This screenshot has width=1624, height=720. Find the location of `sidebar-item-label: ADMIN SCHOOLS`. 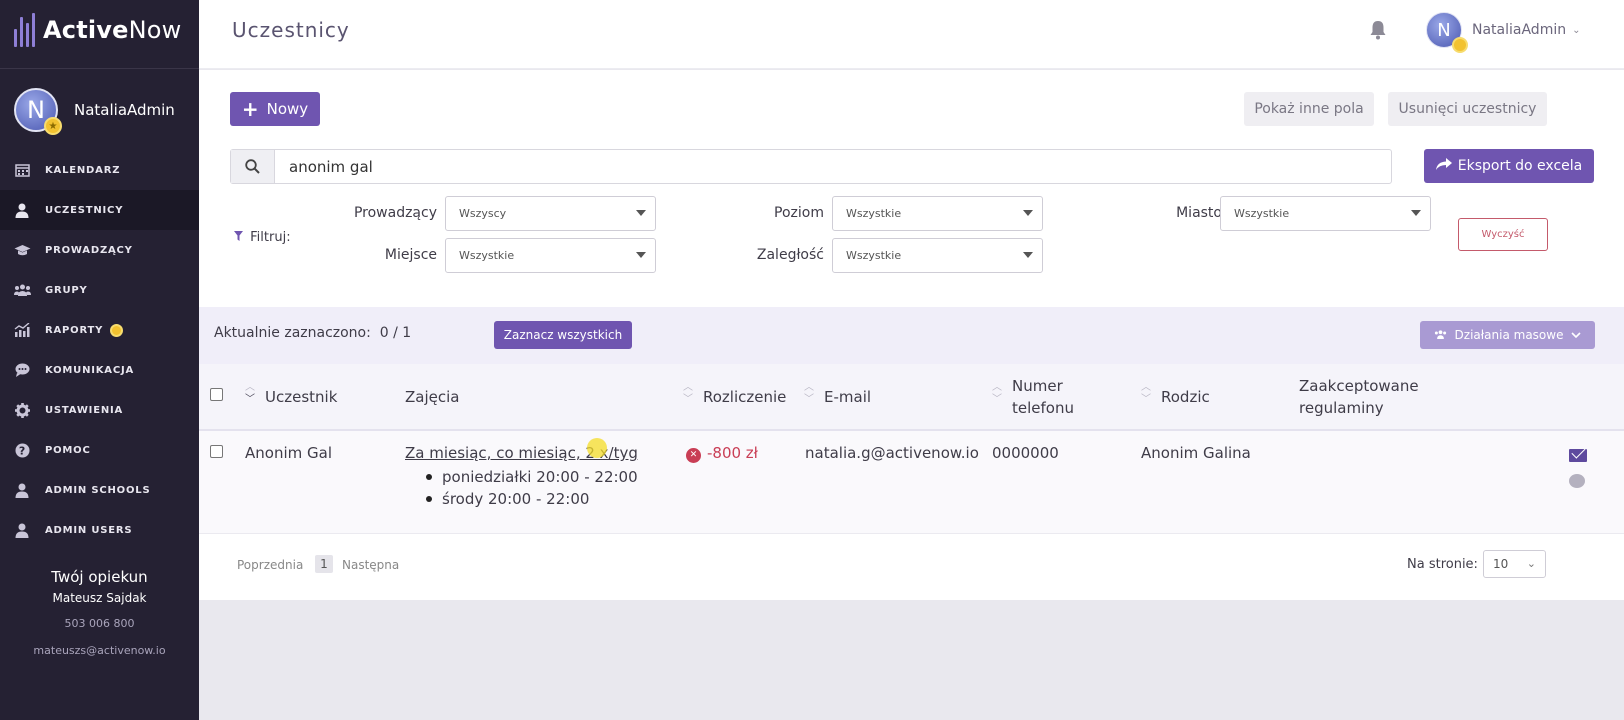

sidebar-item-label: ADMIN SCHOOLS is located at coordinates (98, 490).